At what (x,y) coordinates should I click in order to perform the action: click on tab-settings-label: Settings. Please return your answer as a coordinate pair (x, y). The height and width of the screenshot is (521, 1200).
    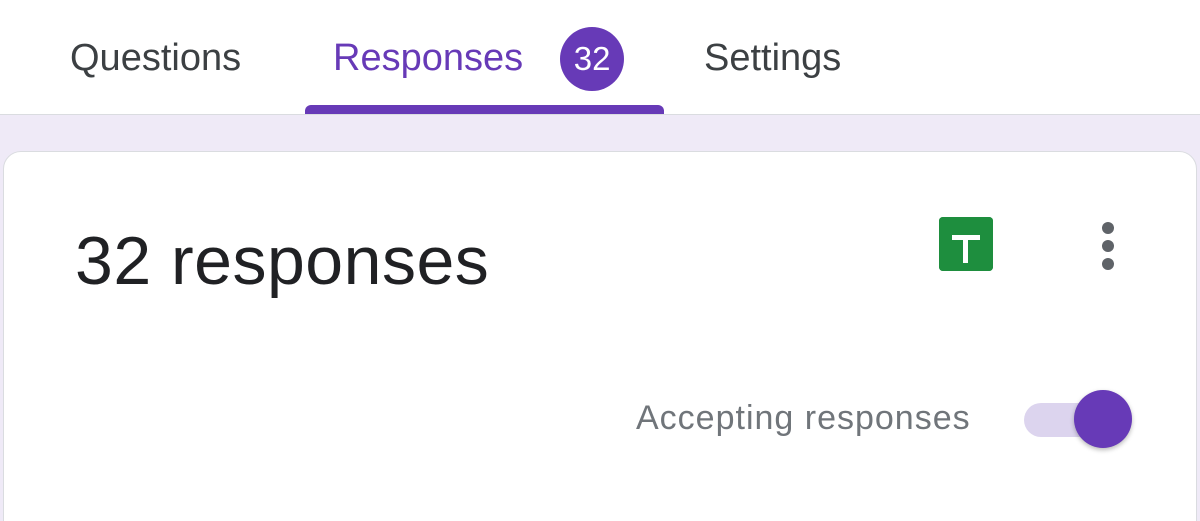
    Looking at the image, I should click on (773, 57).